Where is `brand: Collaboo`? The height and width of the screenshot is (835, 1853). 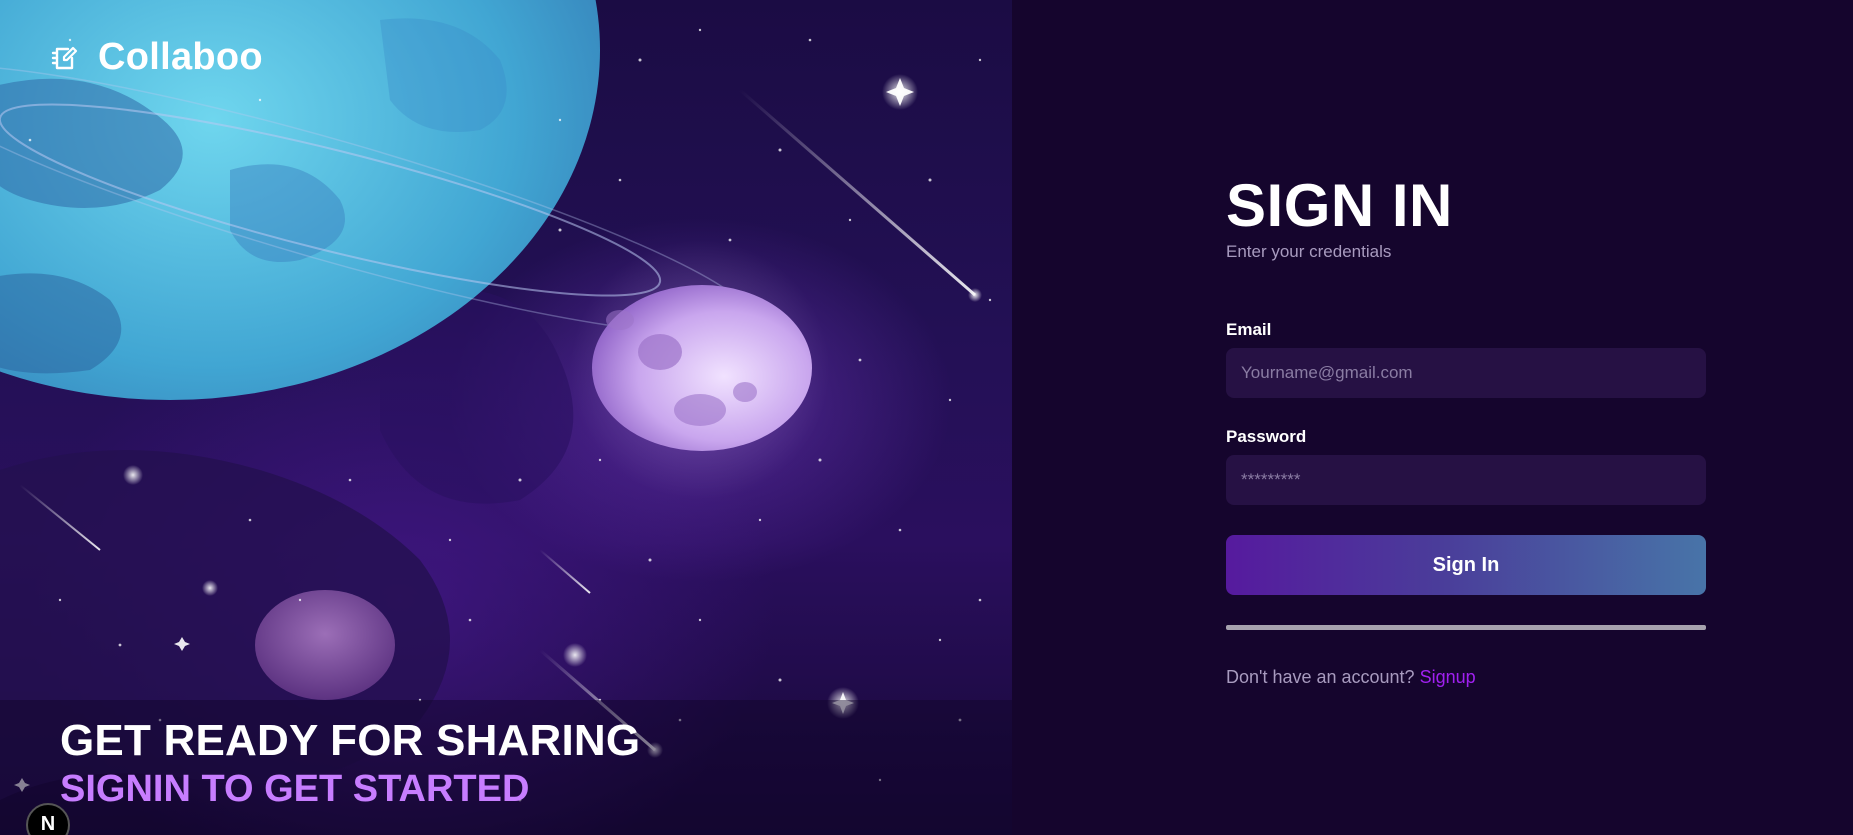 brand: Collaboo is located at coordinates (156, 57).